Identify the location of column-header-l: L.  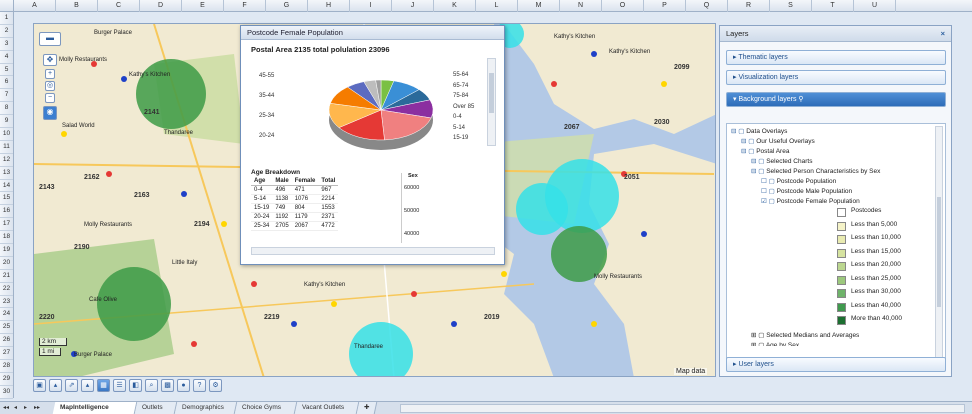
(497, 6).